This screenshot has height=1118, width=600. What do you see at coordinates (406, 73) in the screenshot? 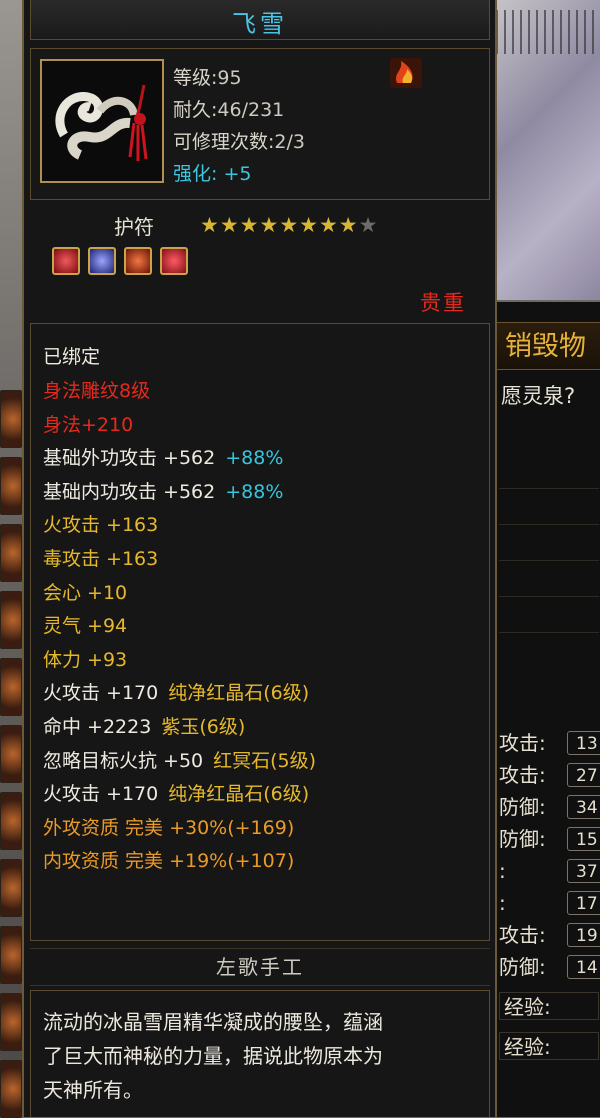
I see `fire-element-icon` at bounding box center [406, 73].